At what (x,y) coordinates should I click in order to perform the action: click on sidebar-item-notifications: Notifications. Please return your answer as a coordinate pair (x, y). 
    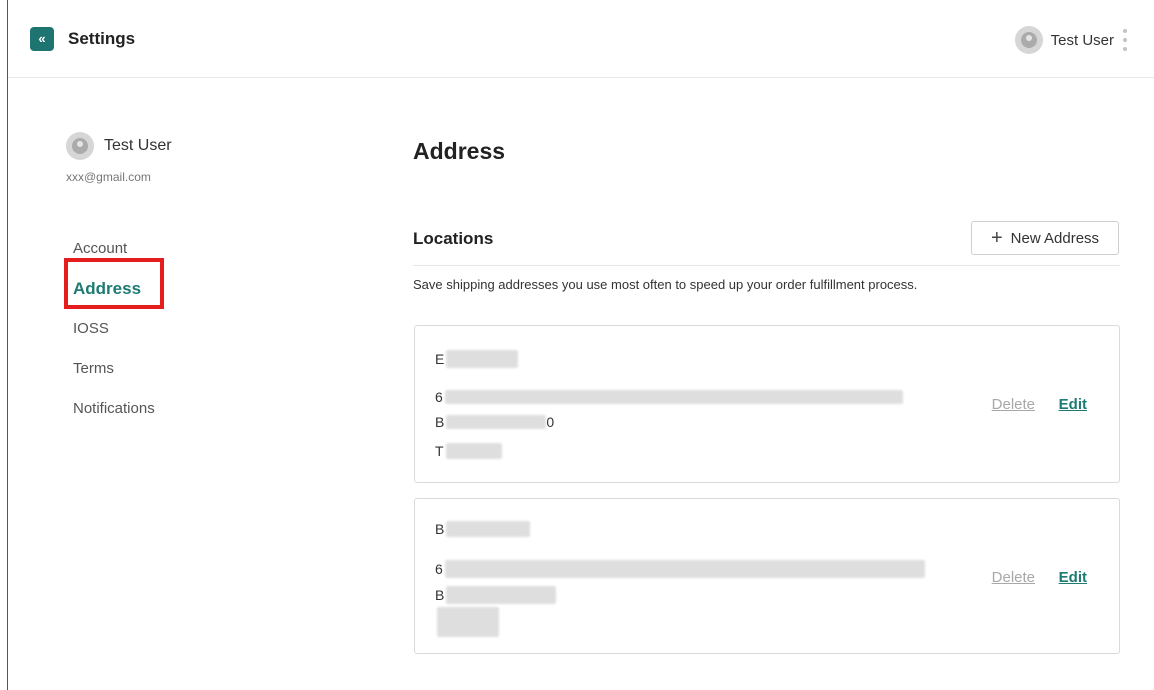
    Looking at the image, I should click on (114, 418).